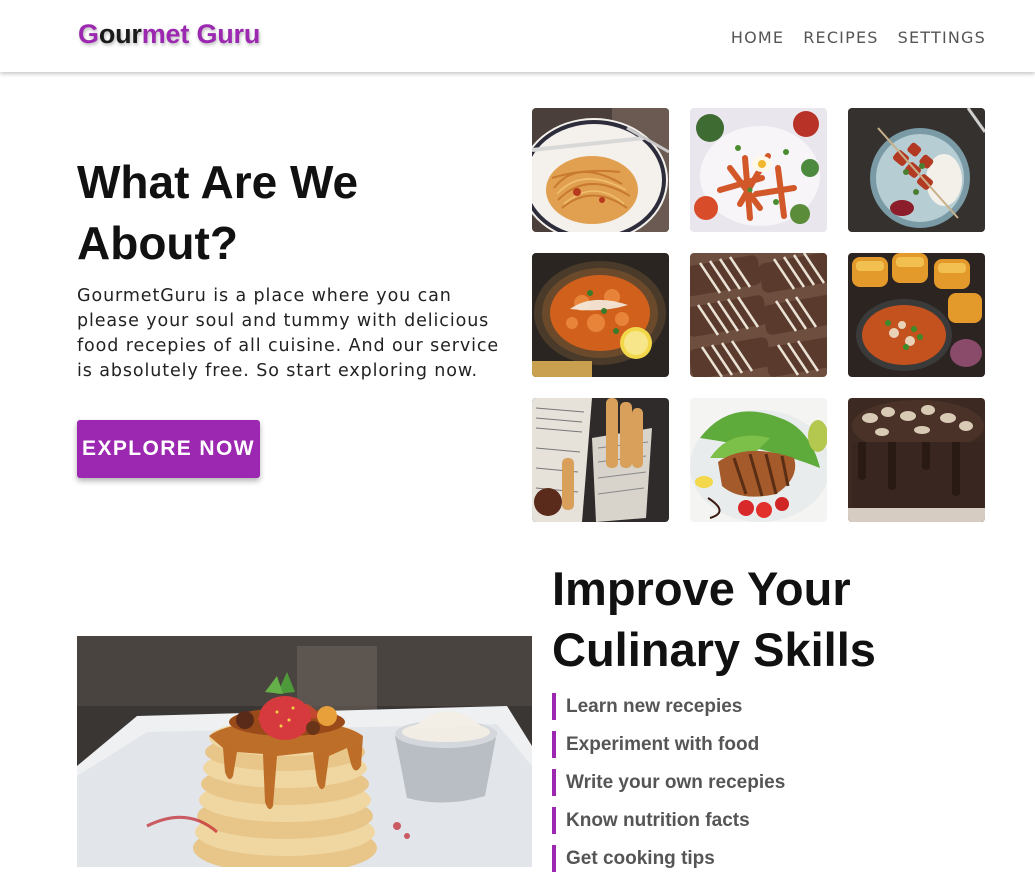 The height and width of the screenshot is (883, 1035). I want to click on brand-letter: G, so click(88, 34).